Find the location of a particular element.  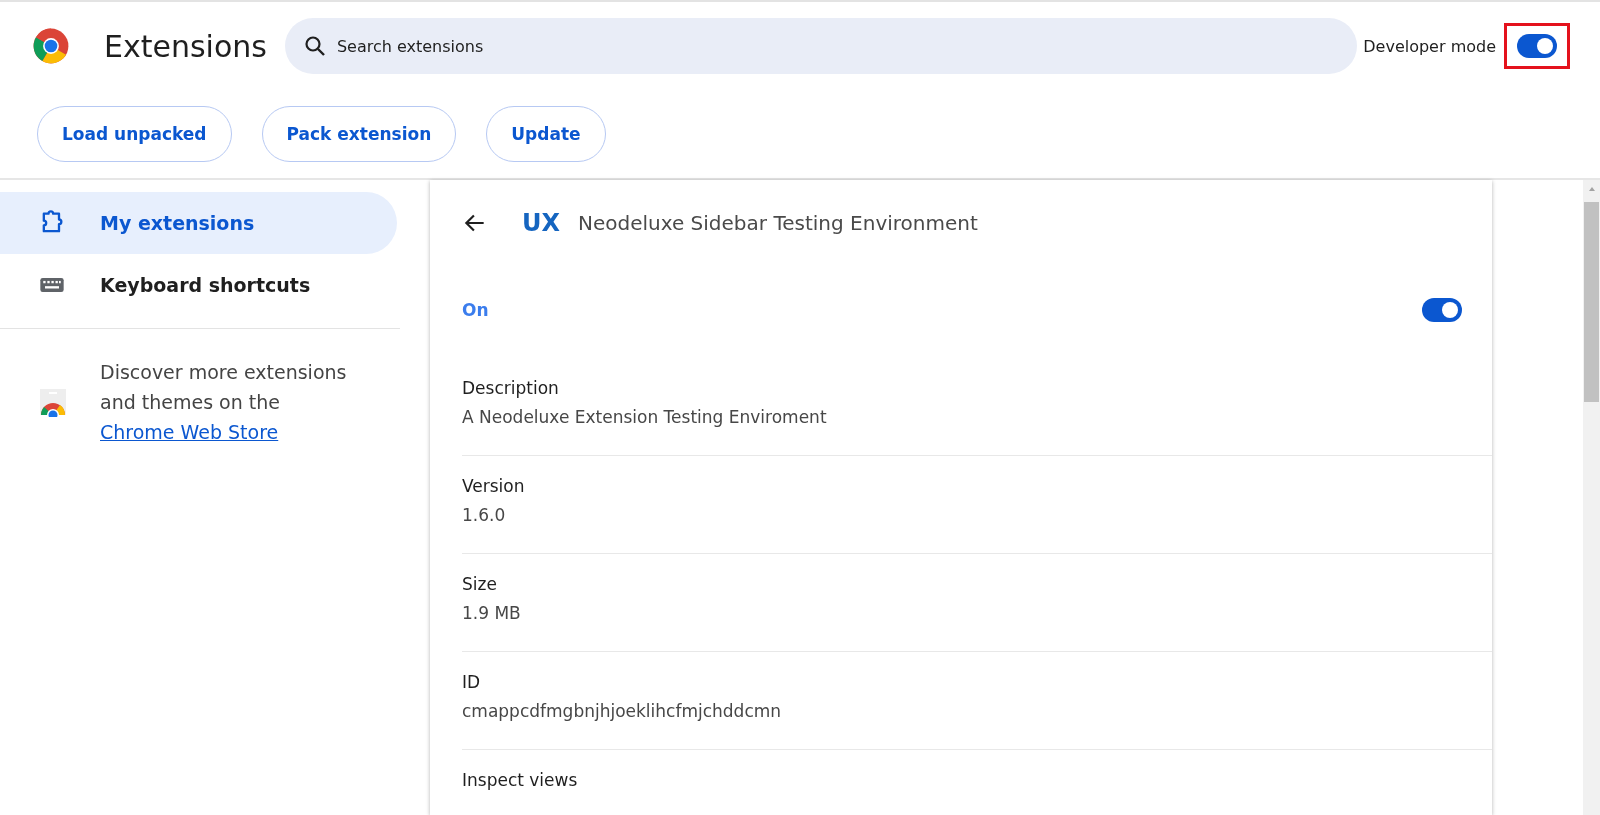

enabled-label: On is located at coordinates (475, 310).